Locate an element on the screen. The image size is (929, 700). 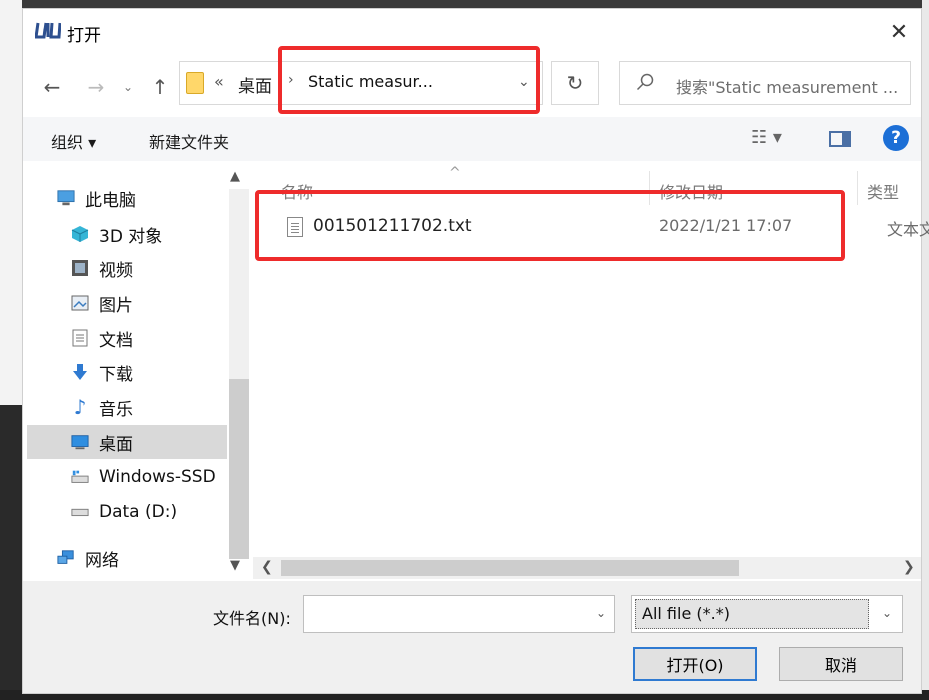
window-title: 打开 is located at coordinates (84, 36).